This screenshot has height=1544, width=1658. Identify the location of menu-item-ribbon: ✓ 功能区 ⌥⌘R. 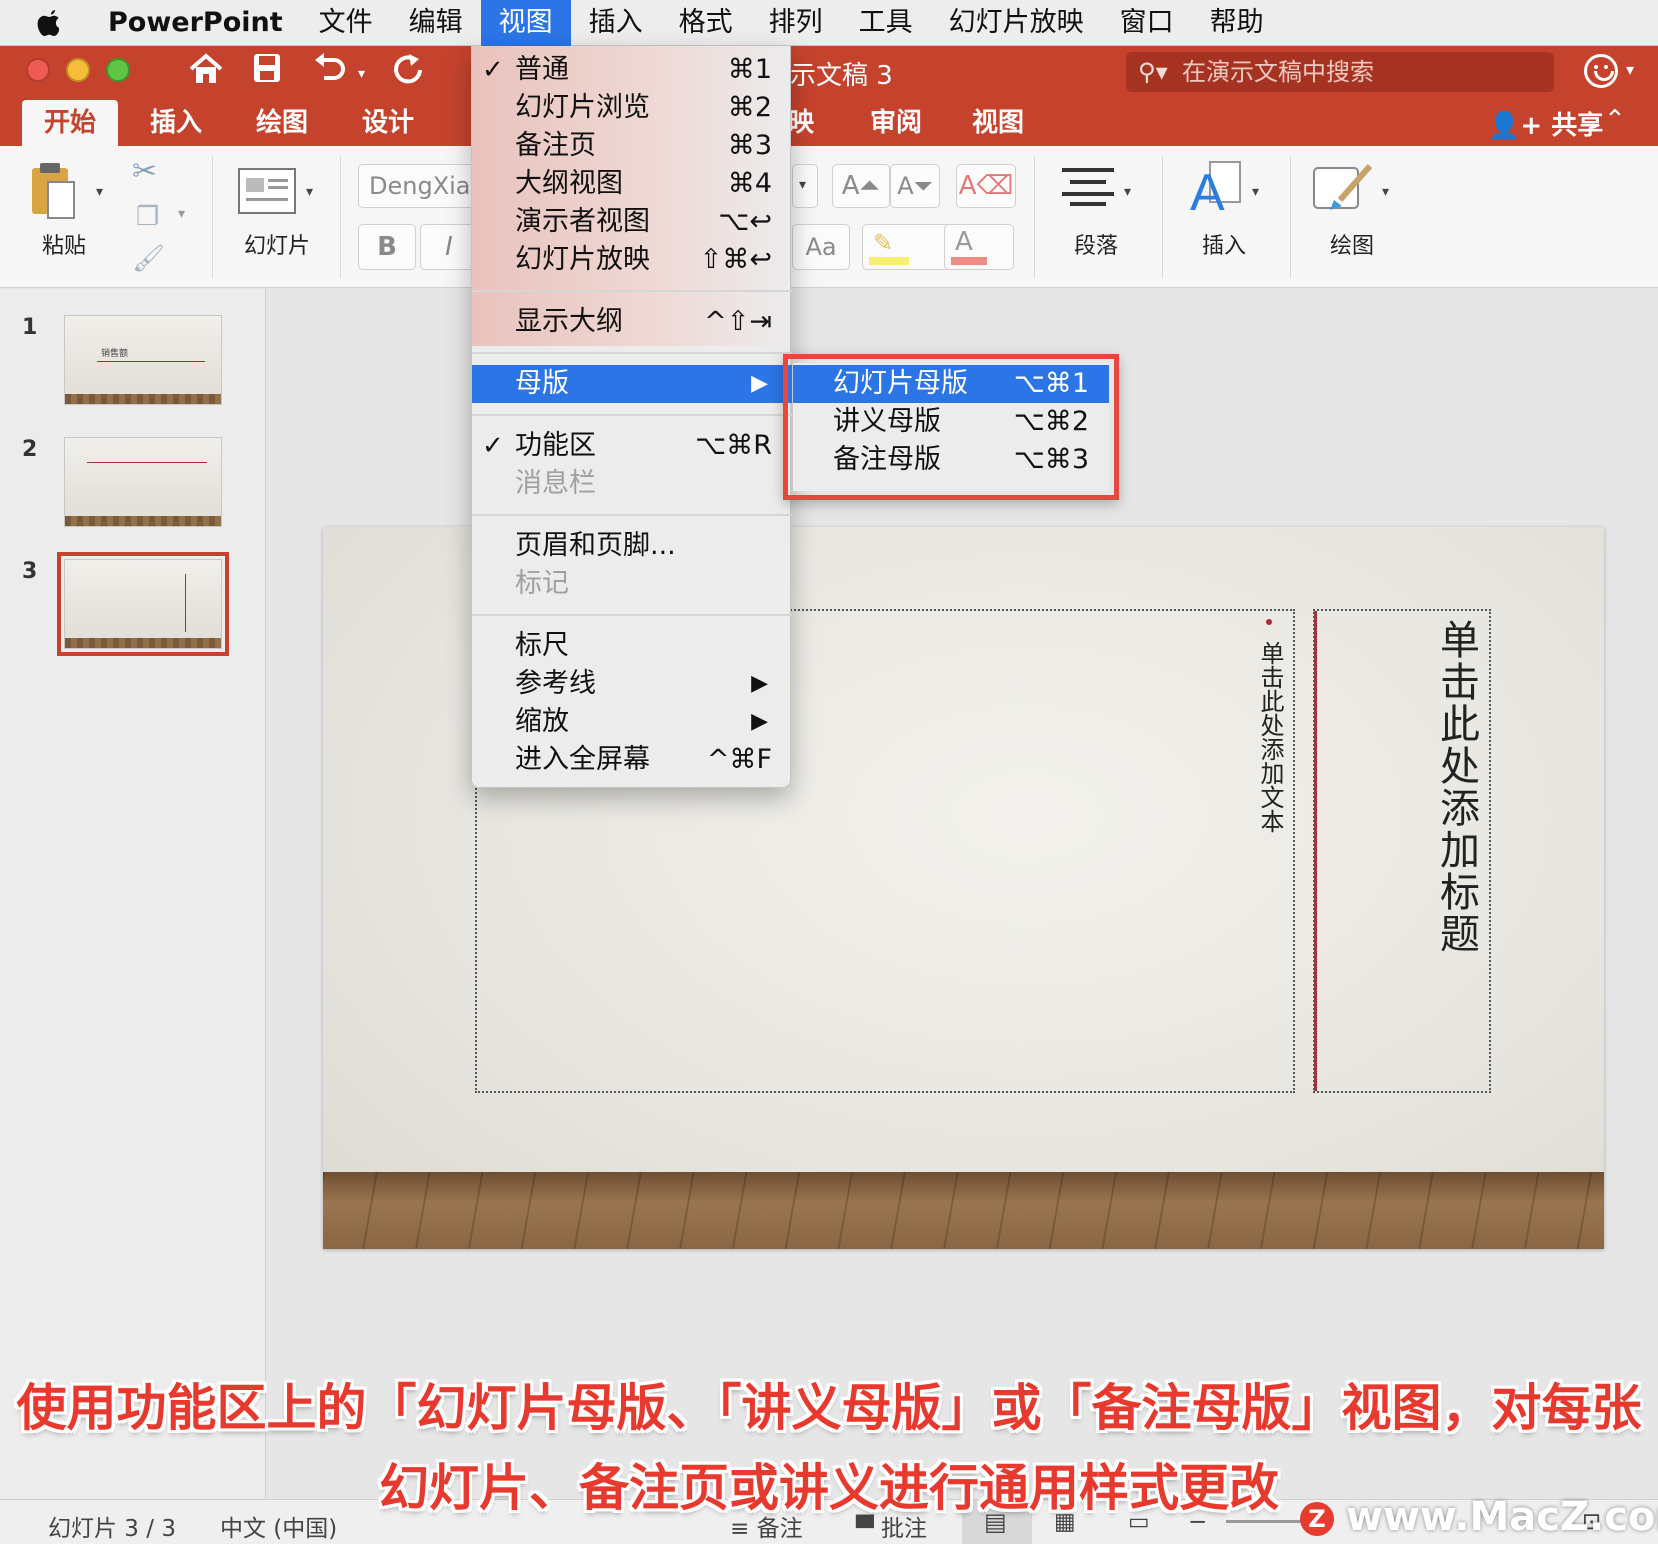
(632, 446).